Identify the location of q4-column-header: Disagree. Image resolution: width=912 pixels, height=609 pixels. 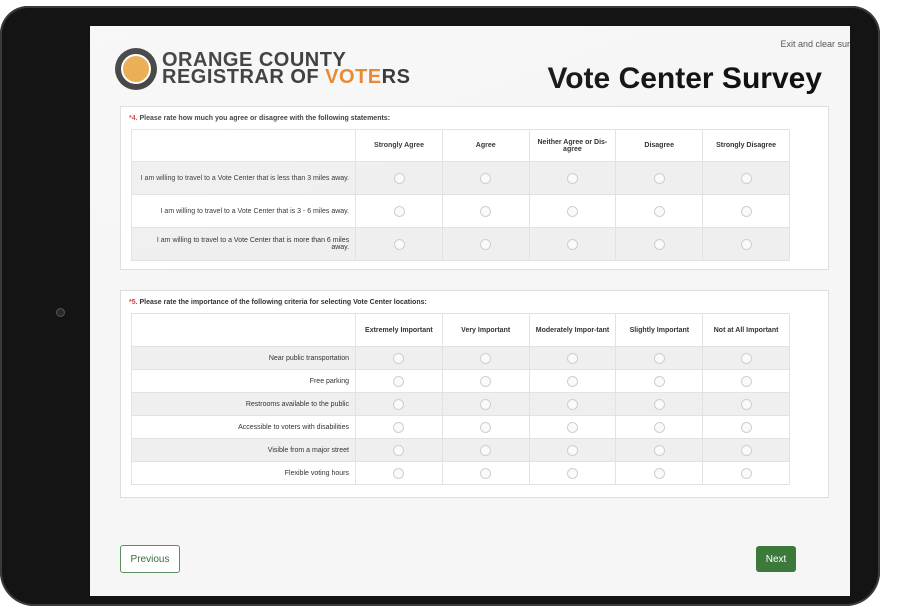
(659, 145).